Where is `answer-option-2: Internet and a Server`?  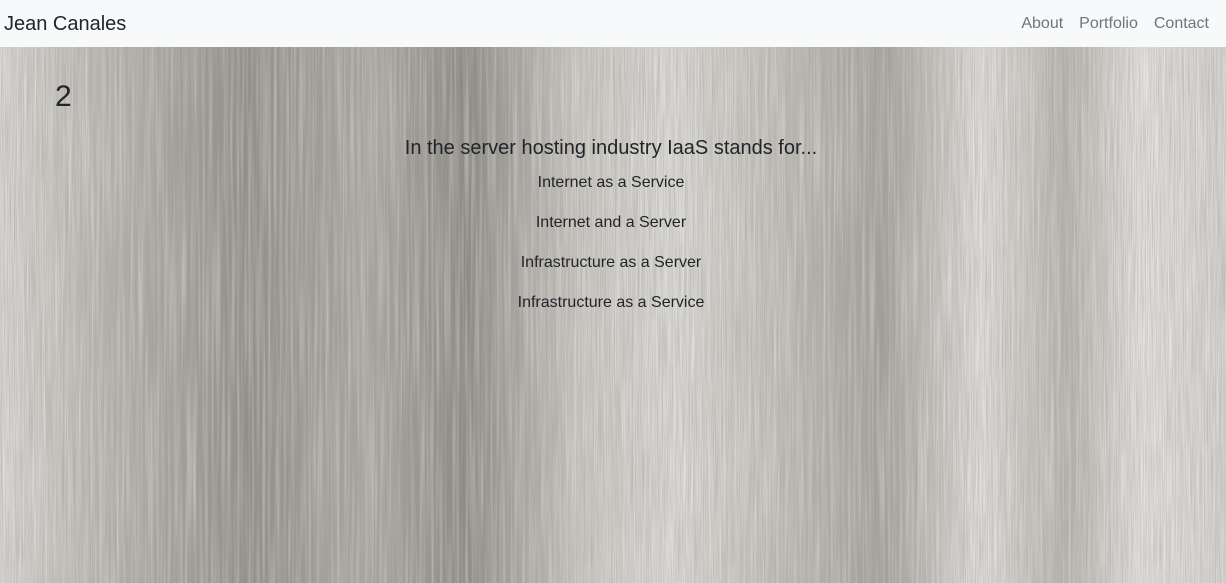
answer-option-2: Internet and a Server is located at coordinates (611, 223).